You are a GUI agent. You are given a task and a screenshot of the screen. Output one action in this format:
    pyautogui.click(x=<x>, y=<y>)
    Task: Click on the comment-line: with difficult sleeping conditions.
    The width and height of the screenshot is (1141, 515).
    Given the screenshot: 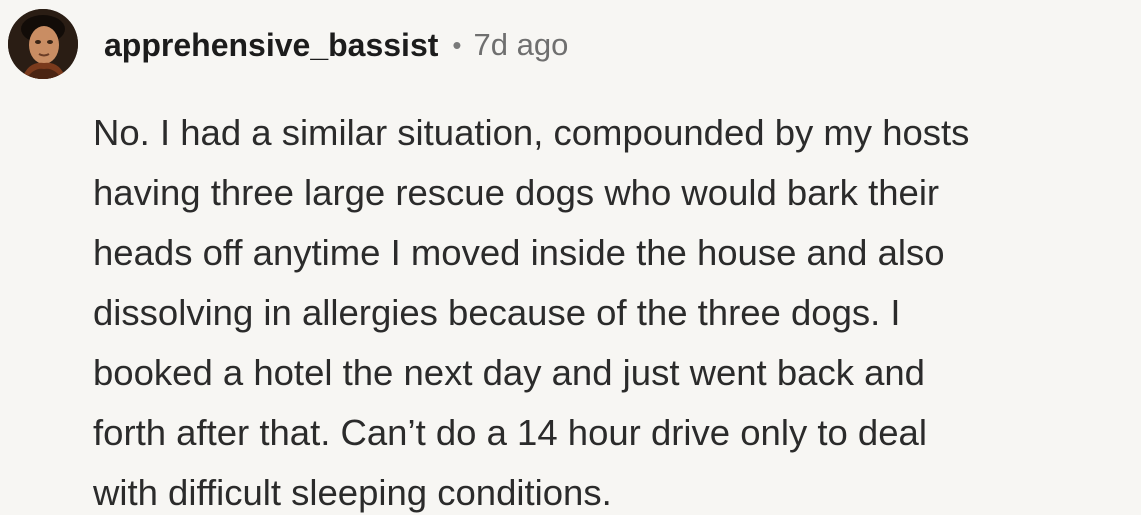 What is the action you would take?
    pyautogui.click(x=352, y=492)
    